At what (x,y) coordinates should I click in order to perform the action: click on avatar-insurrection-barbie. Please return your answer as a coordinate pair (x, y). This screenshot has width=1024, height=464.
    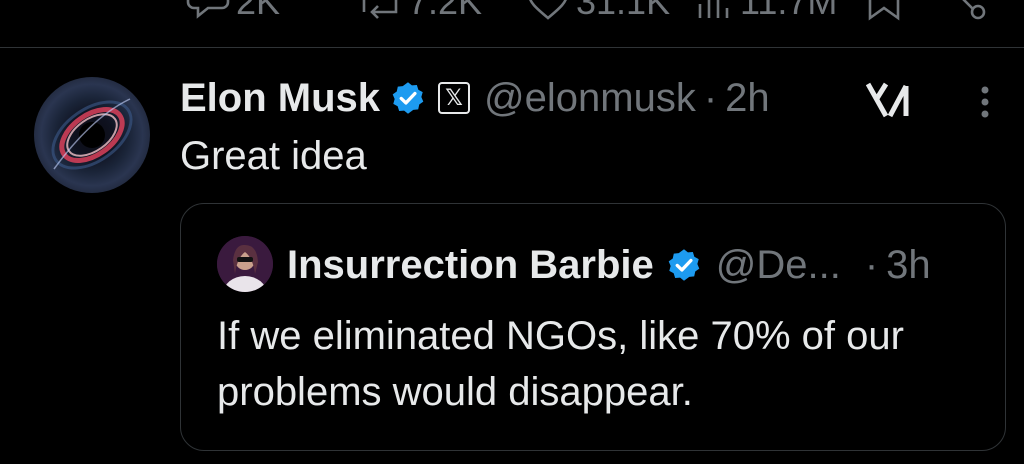
    Looking at the image, I should click on (245, 264).